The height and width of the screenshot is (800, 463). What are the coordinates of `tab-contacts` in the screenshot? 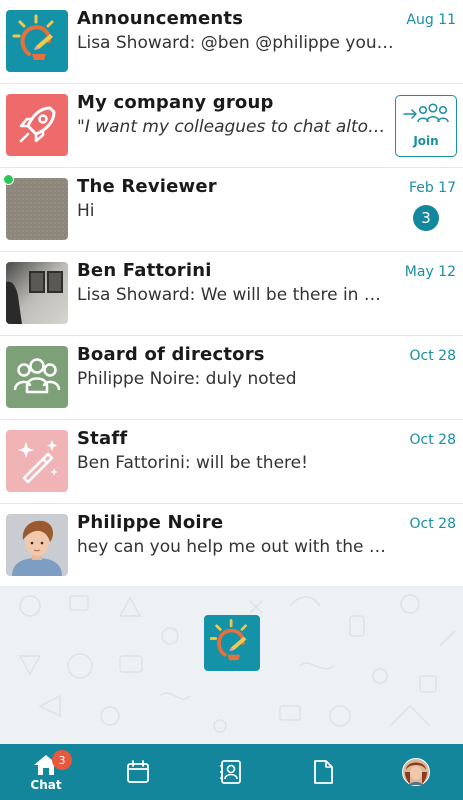 It's located at (231, 772).